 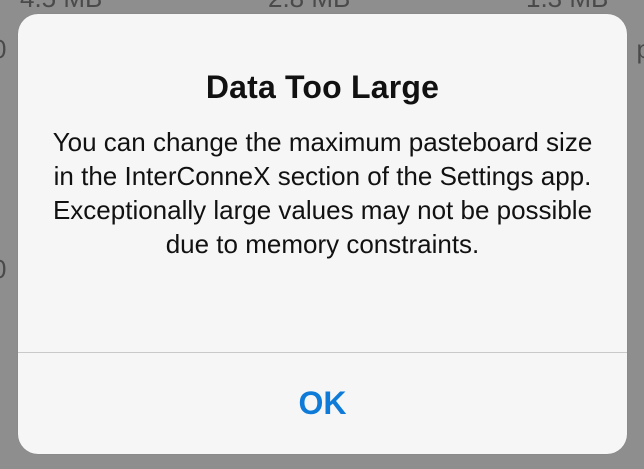 What do you see at coordinates (640, 49) in the screenshot?
I see `background-edge-label: p` at bounding box center [640, 49].